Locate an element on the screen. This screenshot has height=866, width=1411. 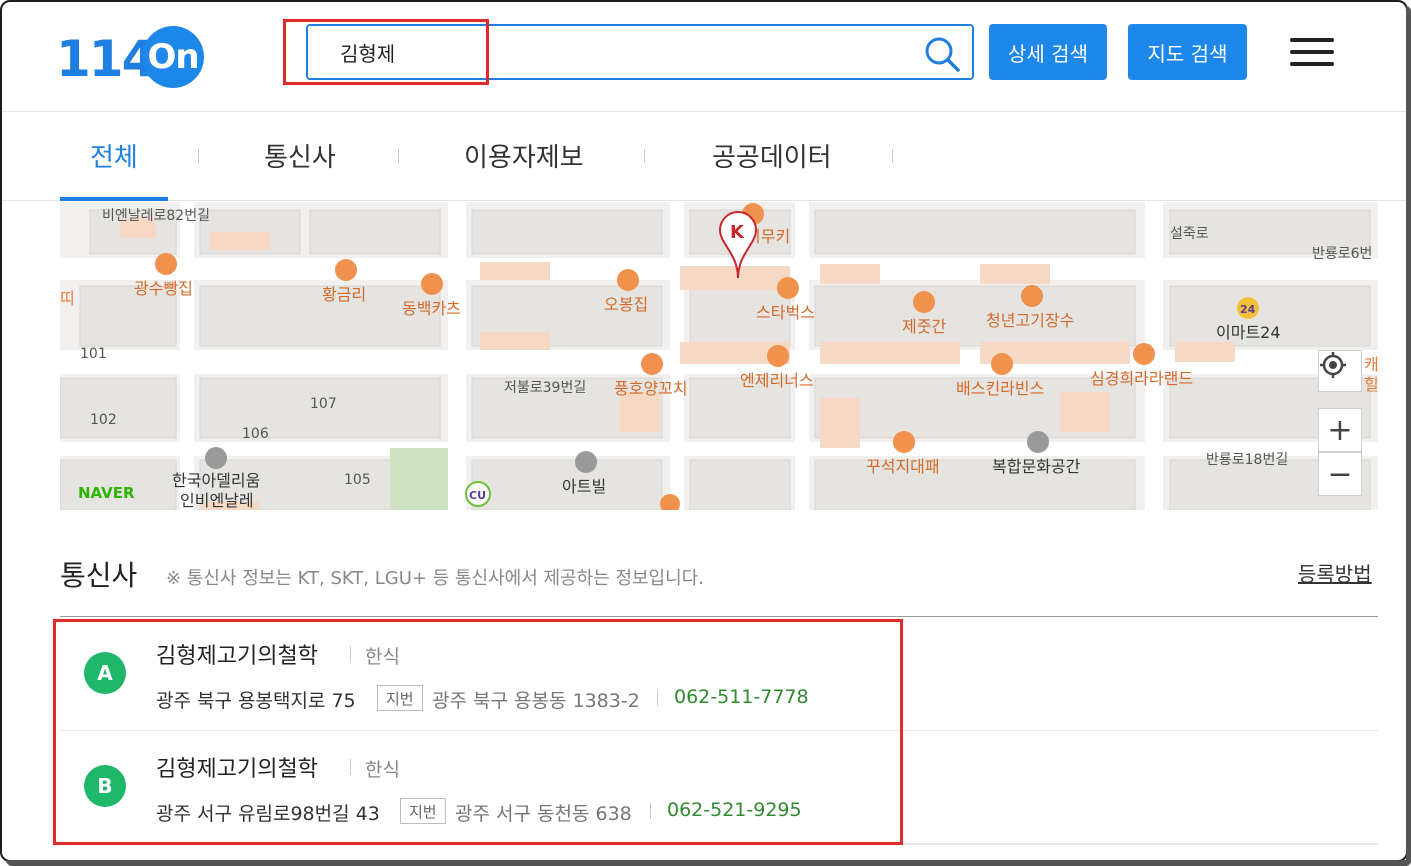
result-jibun-address: 광주 서구 동천동 638 is located at coordinates (543, 814).